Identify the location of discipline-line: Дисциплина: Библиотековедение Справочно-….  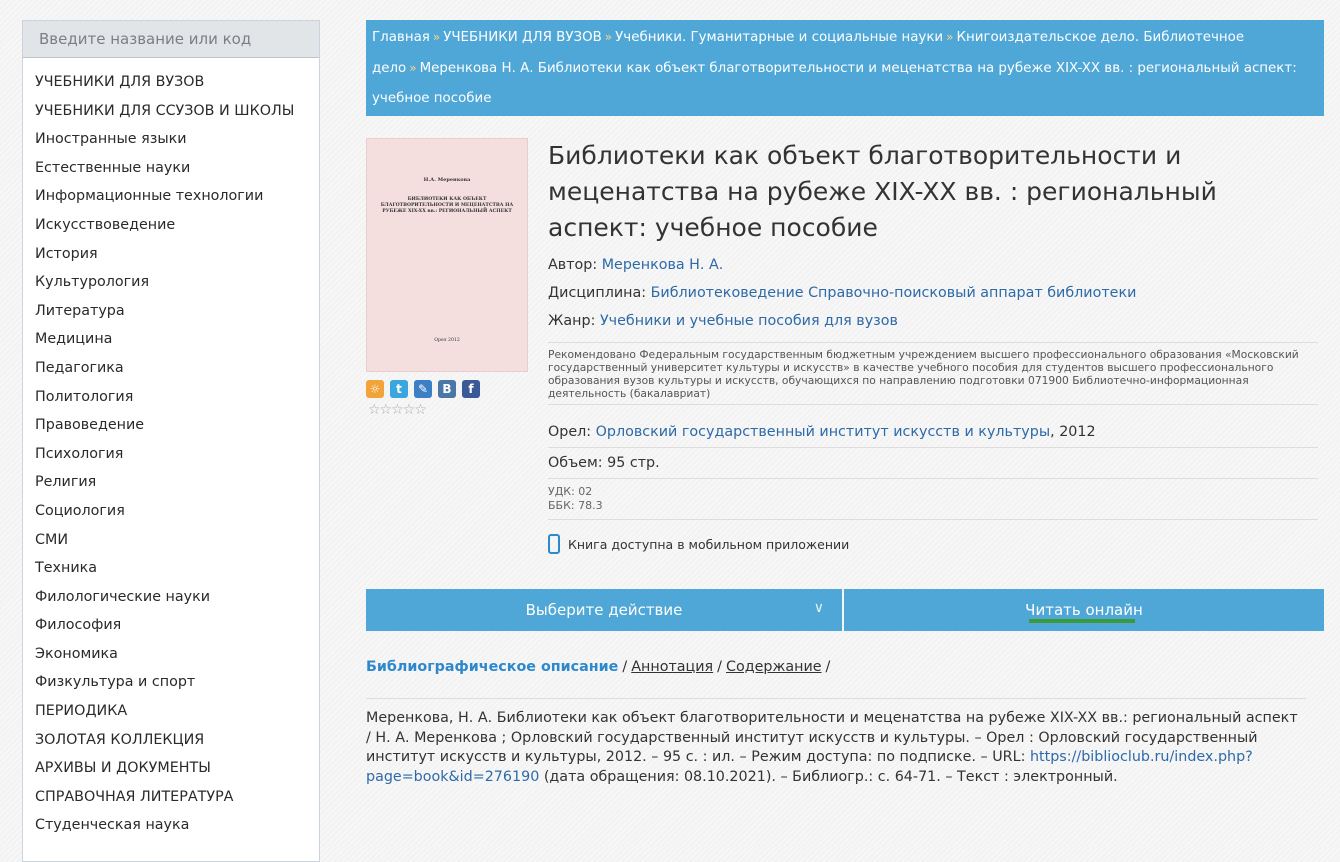
(933, 293).